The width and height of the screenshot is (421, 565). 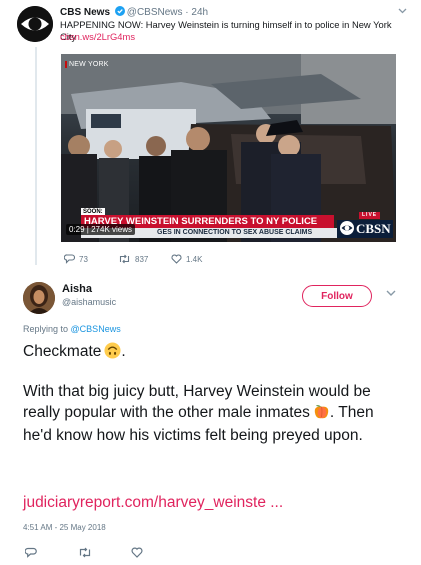 What do you see at coordinates (46, 329) in the screenshot?
I see `reply-context-prefix: Replying to` at bounding box center [46, 329].